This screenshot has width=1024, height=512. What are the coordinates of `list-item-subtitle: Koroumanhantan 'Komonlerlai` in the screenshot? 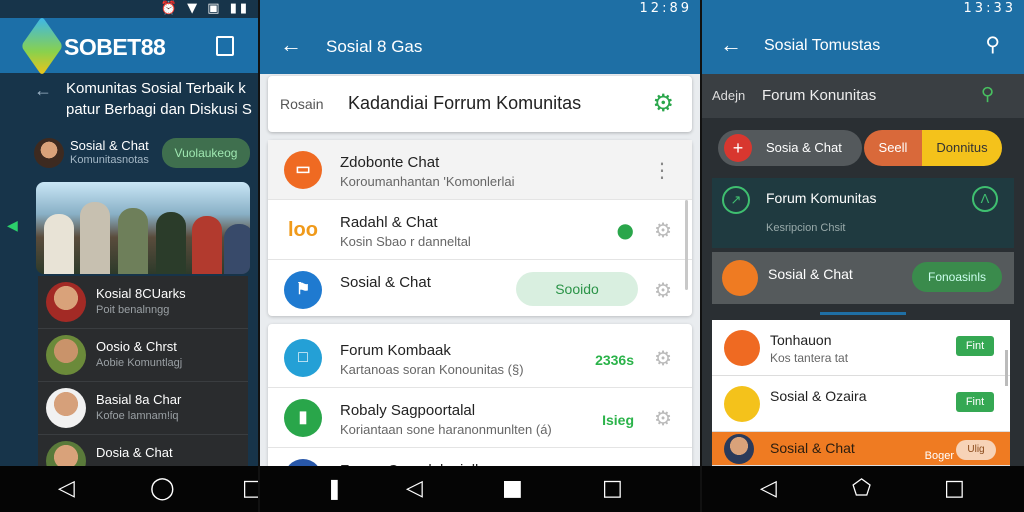 It's located at (427, 181).